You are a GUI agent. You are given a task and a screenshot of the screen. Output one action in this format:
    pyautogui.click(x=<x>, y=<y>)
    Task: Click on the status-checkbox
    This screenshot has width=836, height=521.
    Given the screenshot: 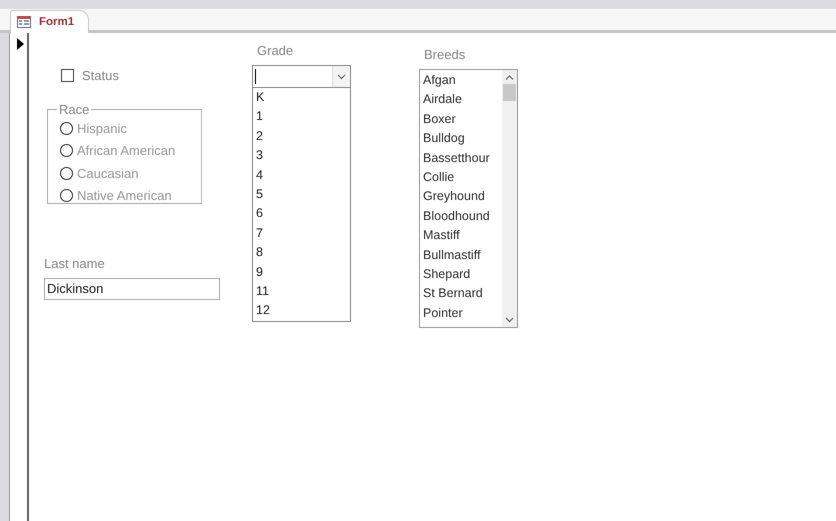 What is the action you would take?
    pyautogui.click(x=67, y=75)
    